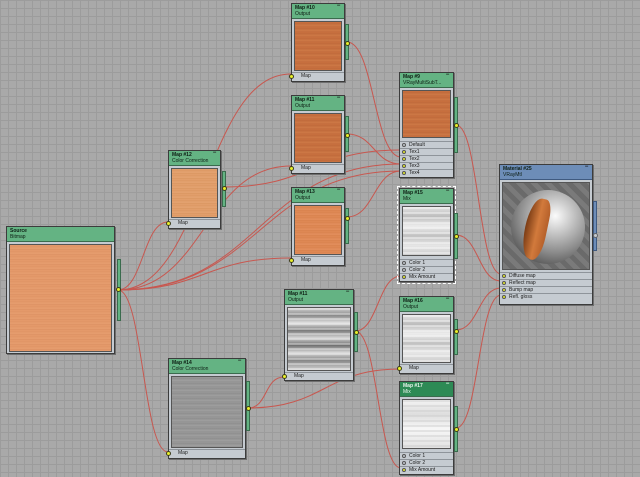  I want to click on input-slot-default: Default, so click(426, 144).